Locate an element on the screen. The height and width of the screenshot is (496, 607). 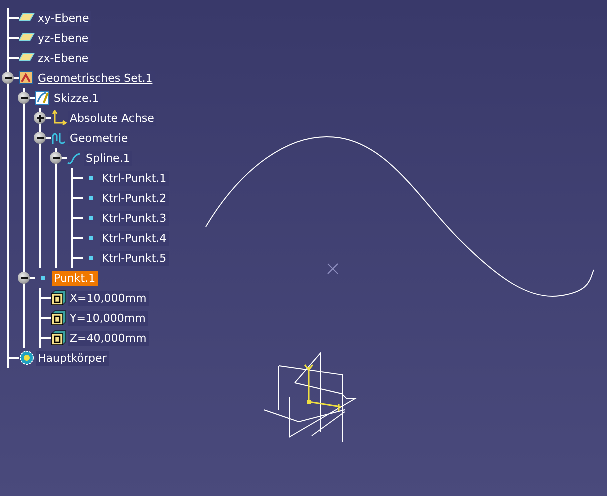
tree-item: Ktrl-Punkt.4 is located at coordinates (134, 238).